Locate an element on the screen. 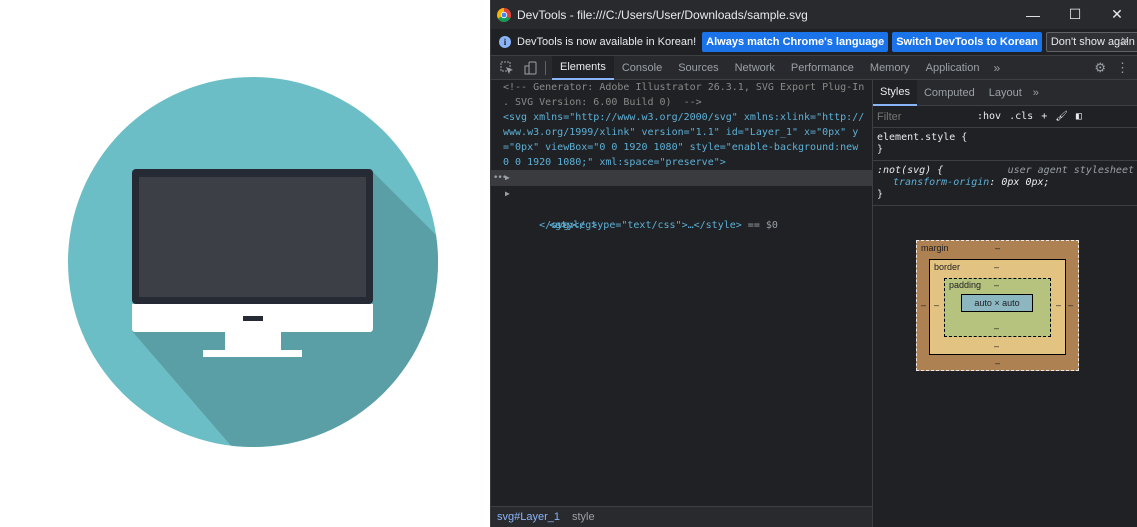  monitor-logo is located at coordinates (253, 318).